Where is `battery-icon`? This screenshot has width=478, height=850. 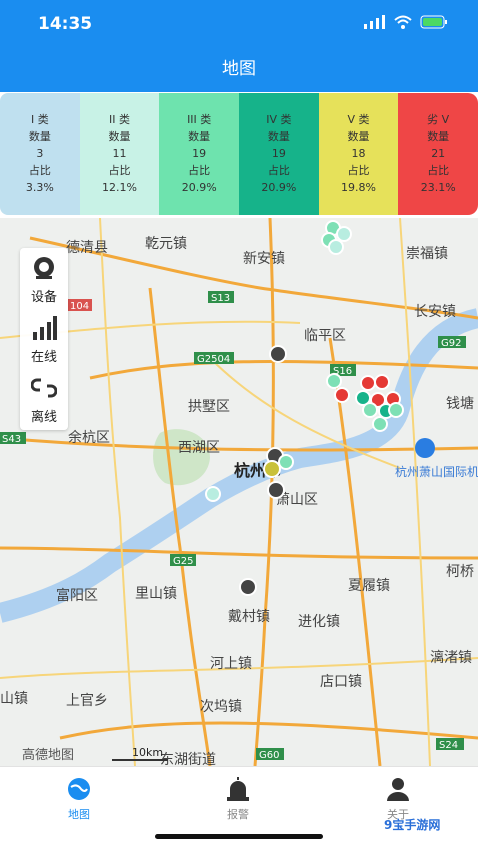 battery-icon is located at coordinates (433, 22).